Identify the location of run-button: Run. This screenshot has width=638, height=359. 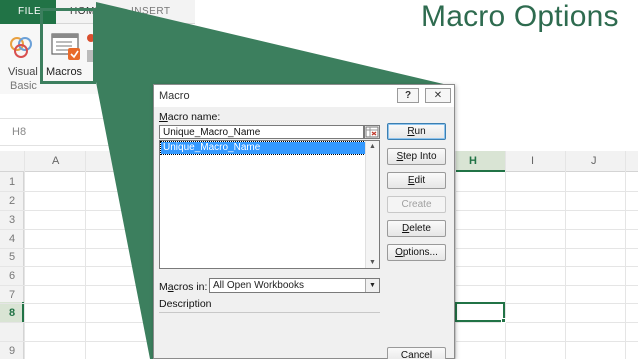
(416, 131).